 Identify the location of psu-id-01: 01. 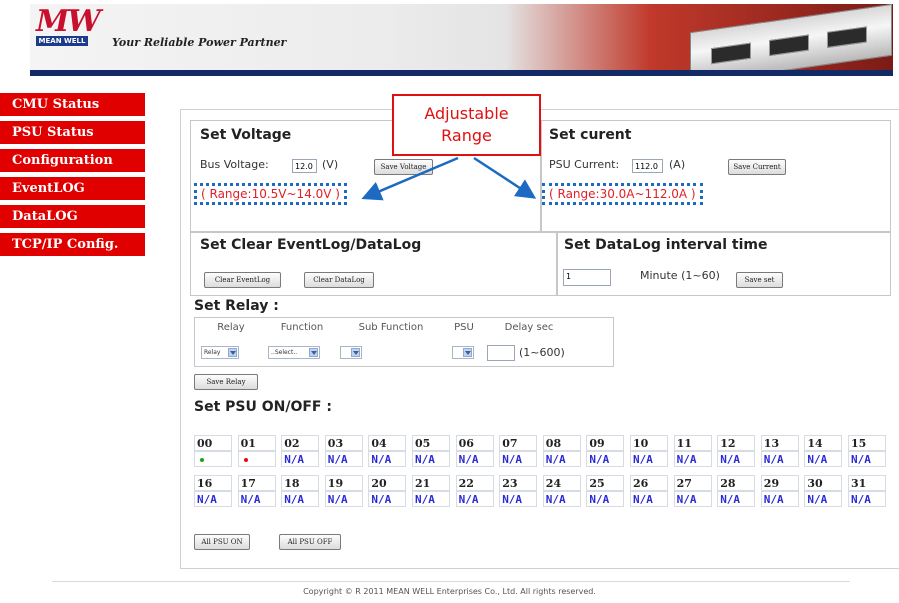
(256, 443).